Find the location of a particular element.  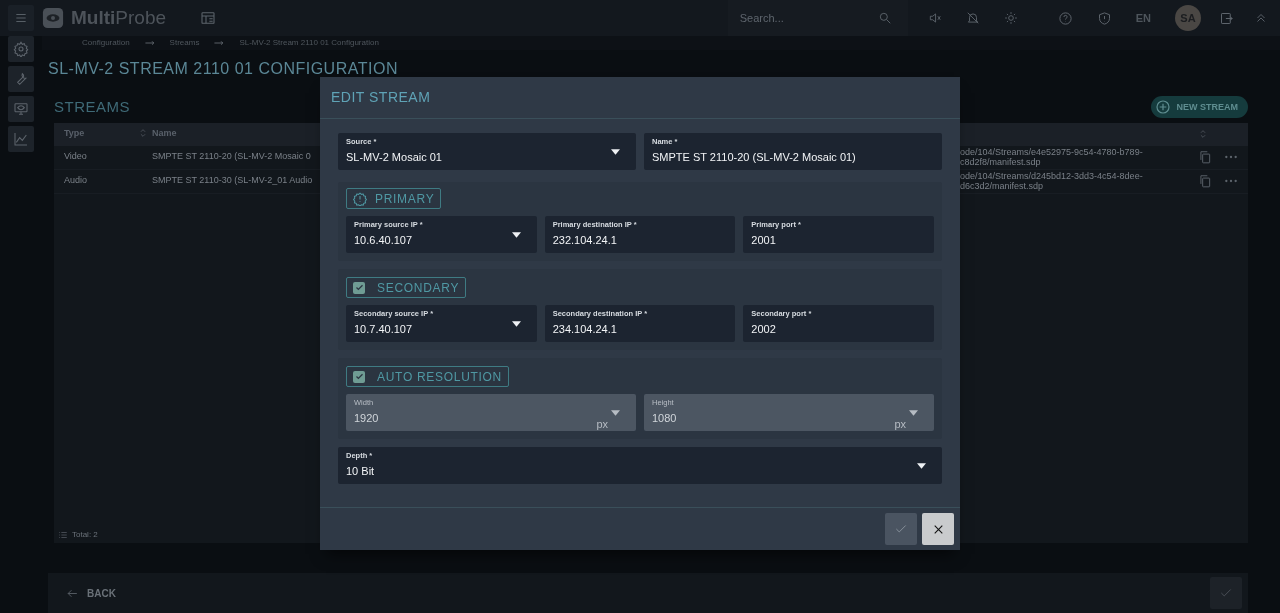

mute-icon is located at coordinates (934, 18).